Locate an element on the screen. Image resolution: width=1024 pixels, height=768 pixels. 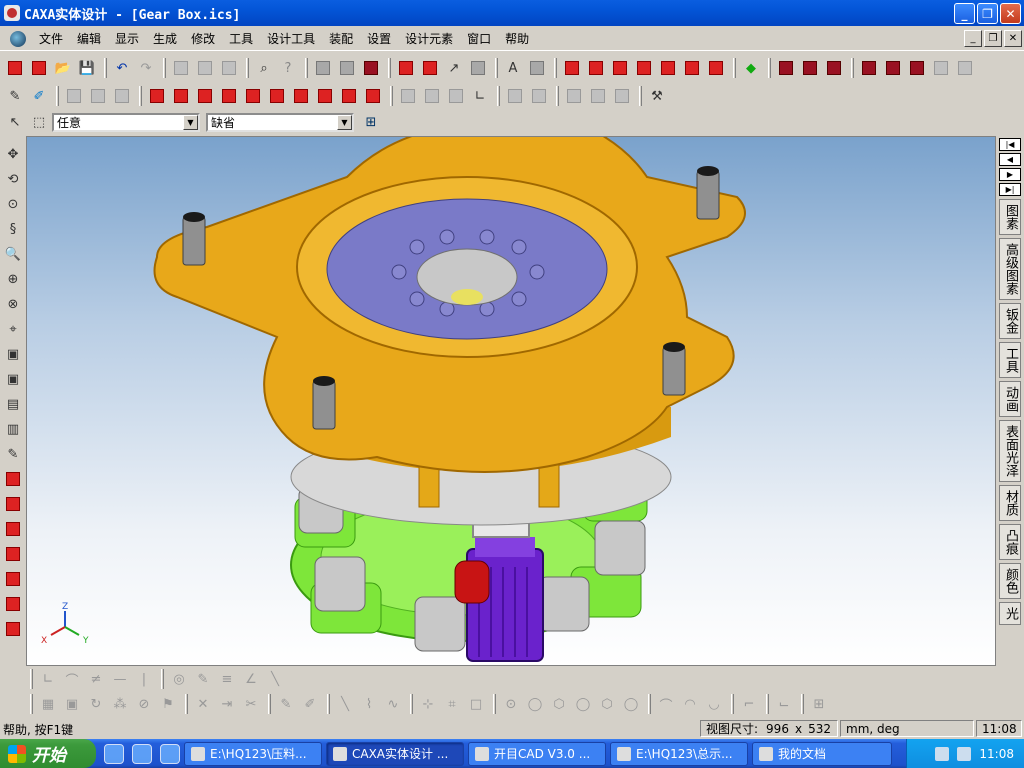
shape-7-icon is located at coordinates (13, 629).